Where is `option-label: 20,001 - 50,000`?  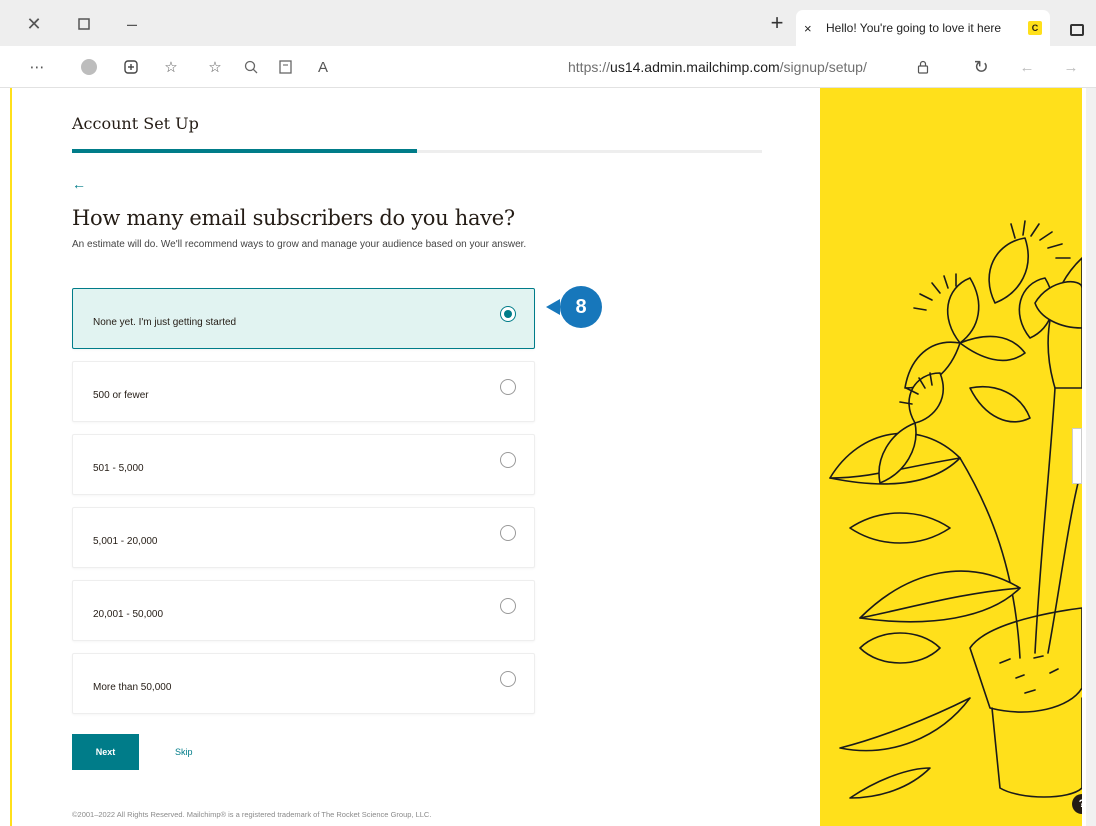
option-label: 20,001 - 50,000 is located at coordinates (128, 614).